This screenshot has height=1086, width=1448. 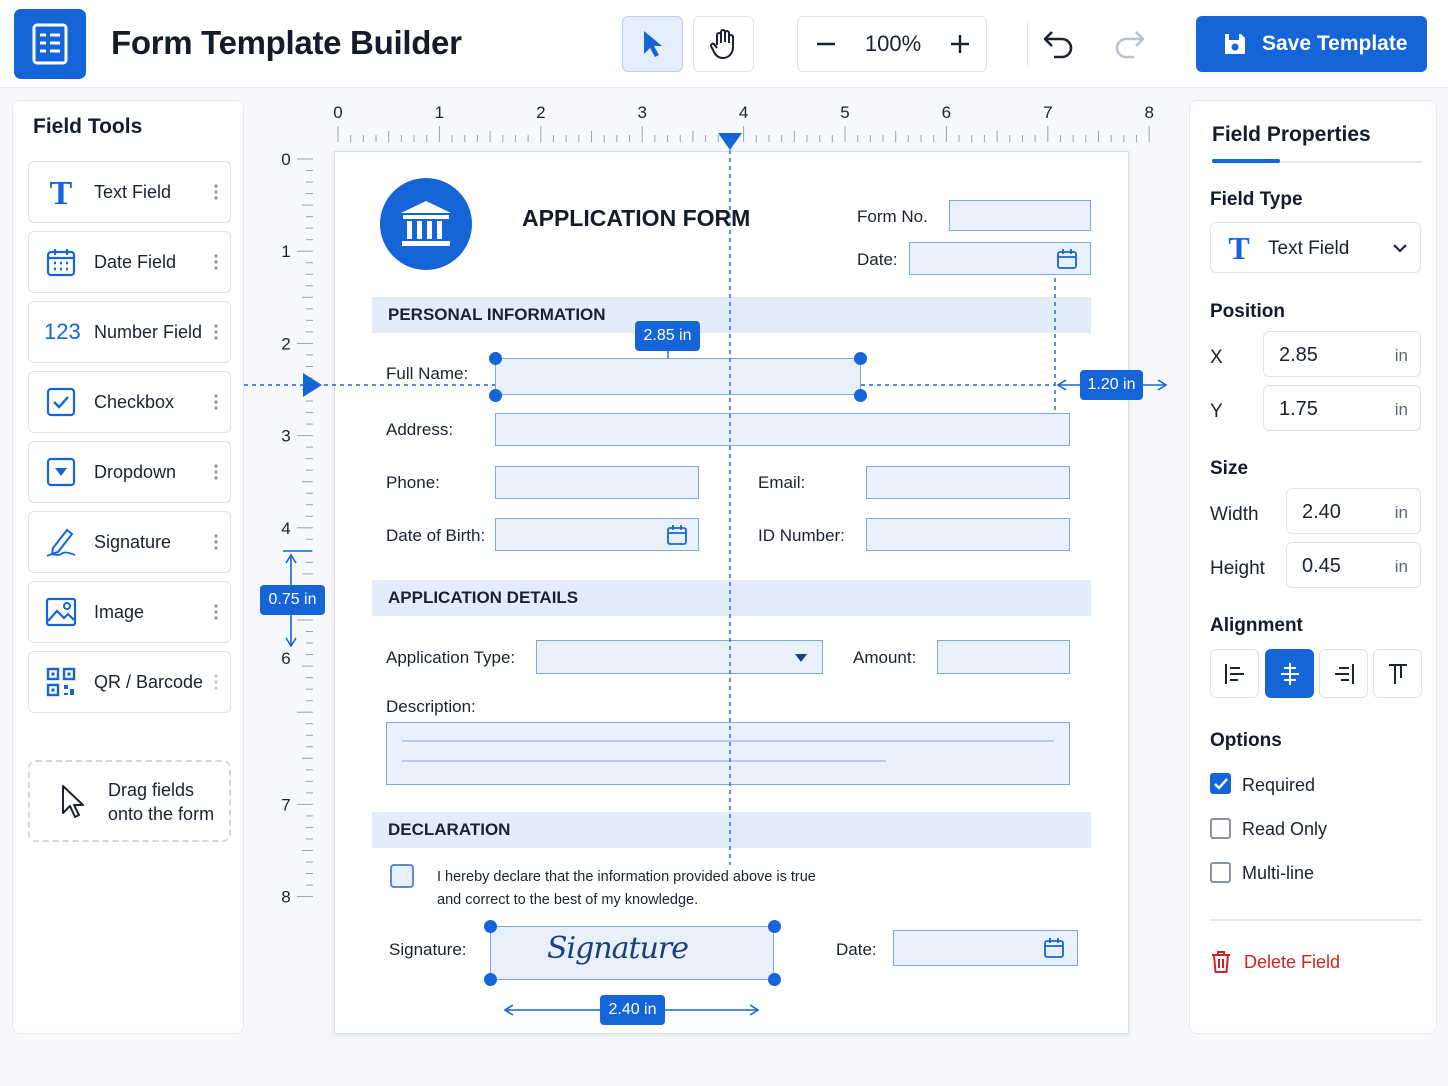 I want to click on calendar-icon, so click(x=1054, y=948).